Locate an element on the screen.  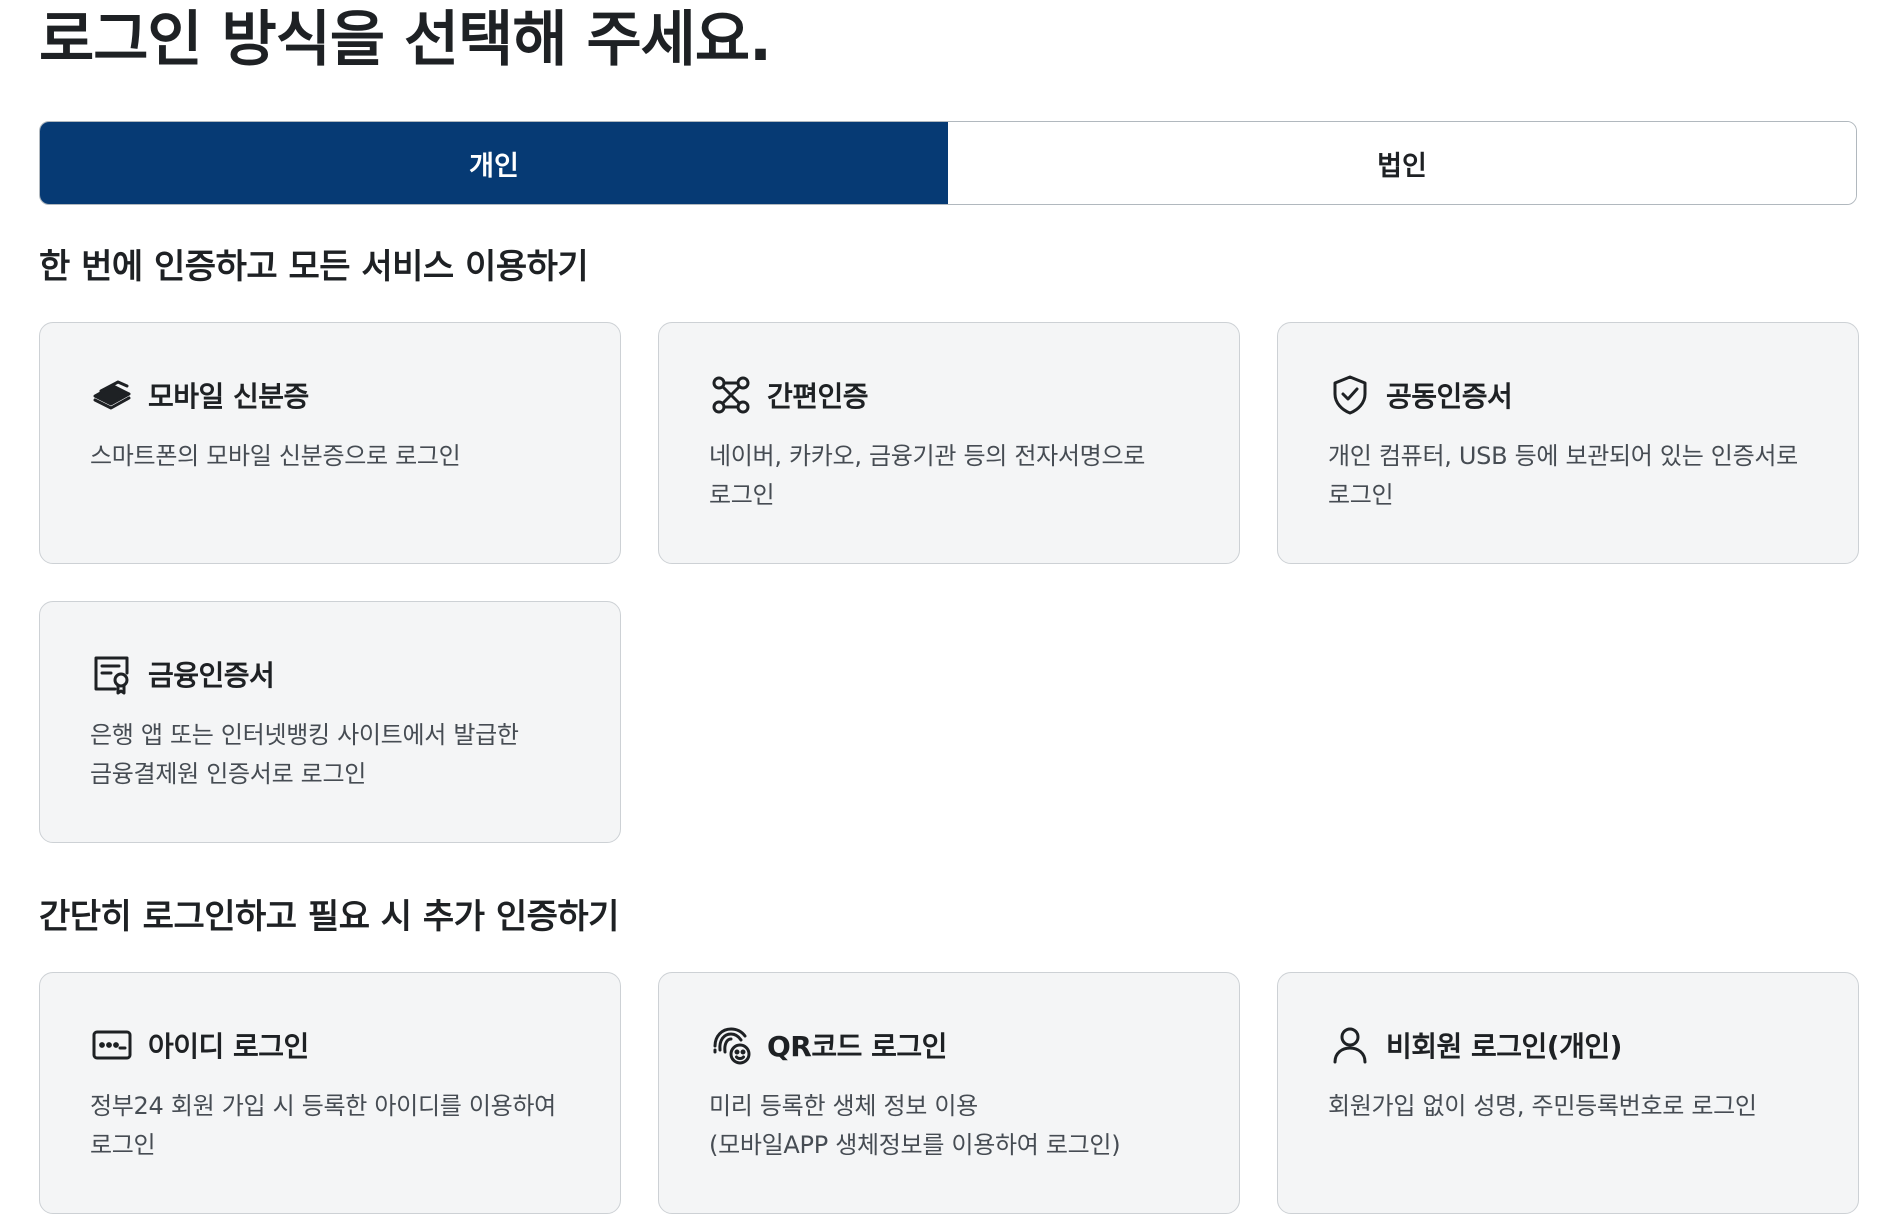
card-id-login: 아이디 로그인 정부24 회원 가입 시 등록한 아이디를 이용하여 로그인 is located at coordinates (330, 1093).